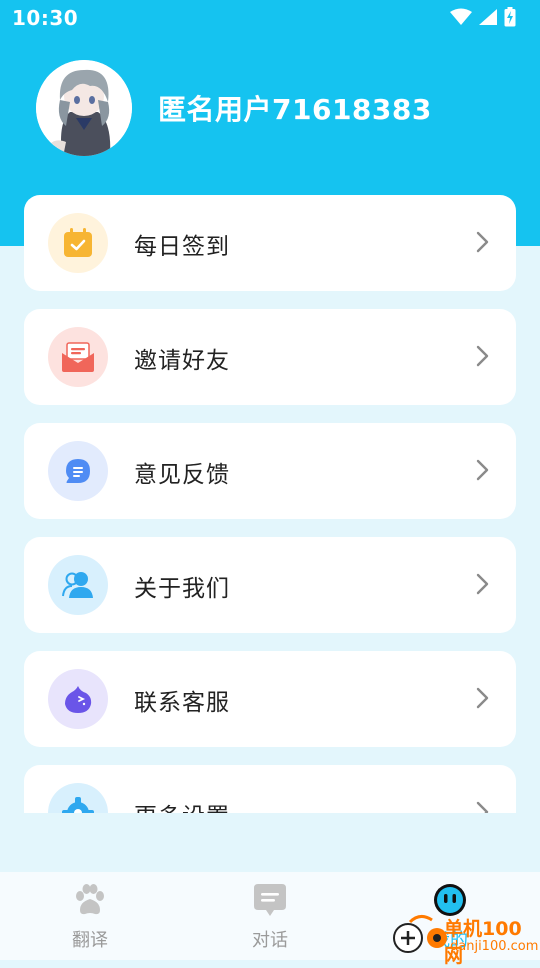 The width and height of the screenshot is (540, 968). I want to click on settings-gear-icon, so click(78, 798).